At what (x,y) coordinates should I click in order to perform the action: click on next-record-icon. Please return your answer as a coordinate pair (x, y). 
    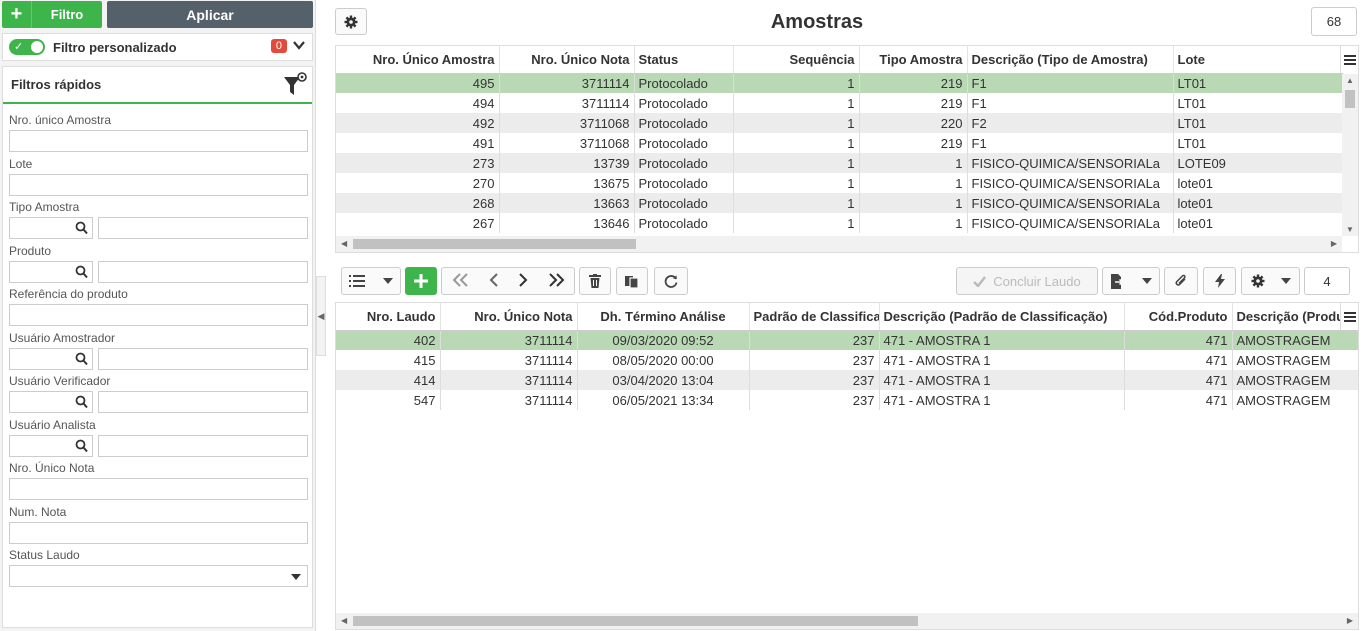
    Looking at the image, I should click on (523, 281).